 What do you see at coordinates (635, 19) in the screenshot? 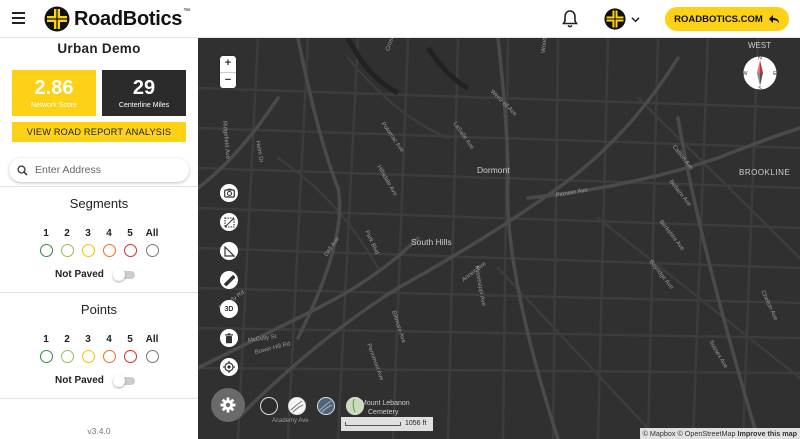
I see `chevron-down-icon` at bounding box center [635, 19].